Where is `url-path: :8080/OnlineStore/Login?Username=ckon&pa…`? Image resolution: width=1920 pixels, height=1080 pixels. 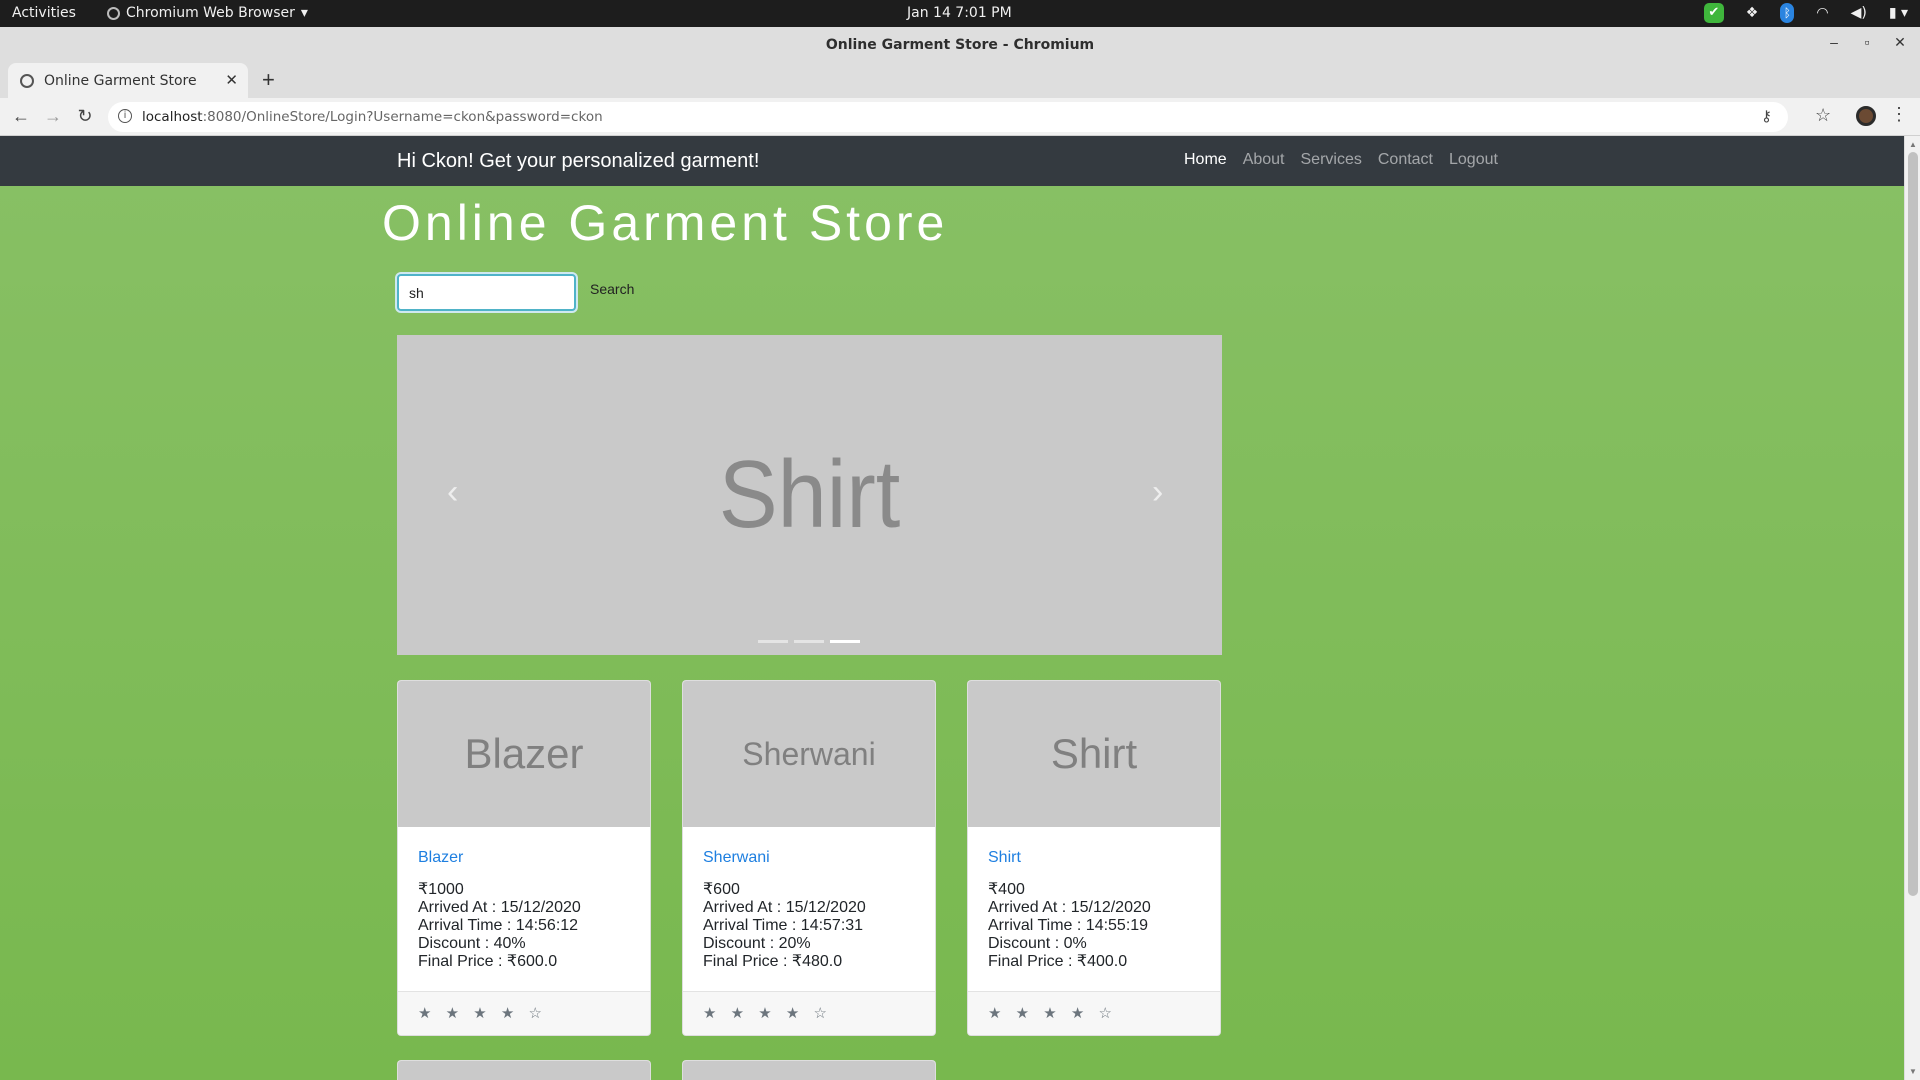
url-path: :8080/OnlineStore/Login?Username=ckon&pa… is located at coordinates (402, 117).